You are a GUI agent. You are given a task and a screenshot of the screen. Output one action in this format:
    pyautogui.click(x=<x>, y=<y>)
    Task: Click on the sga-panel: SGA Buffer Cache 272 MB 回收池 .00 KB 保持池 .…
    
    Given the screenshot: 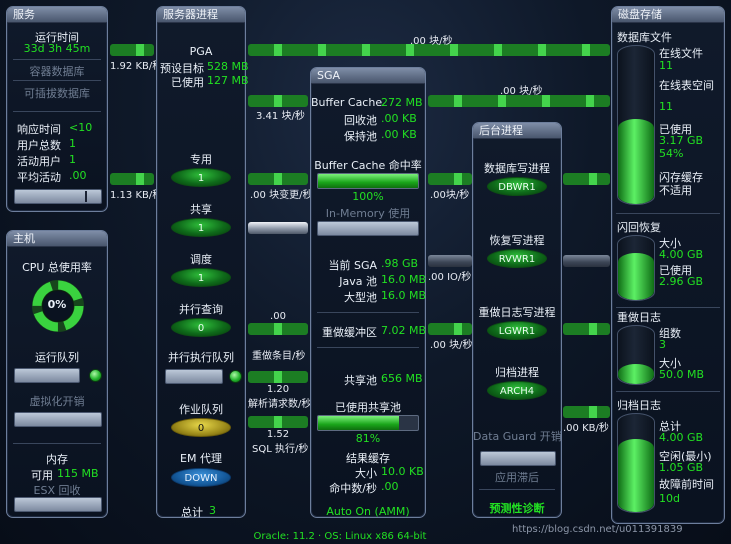 What is the action you would take?
    pyautogui.click(x=368, y=292)
    